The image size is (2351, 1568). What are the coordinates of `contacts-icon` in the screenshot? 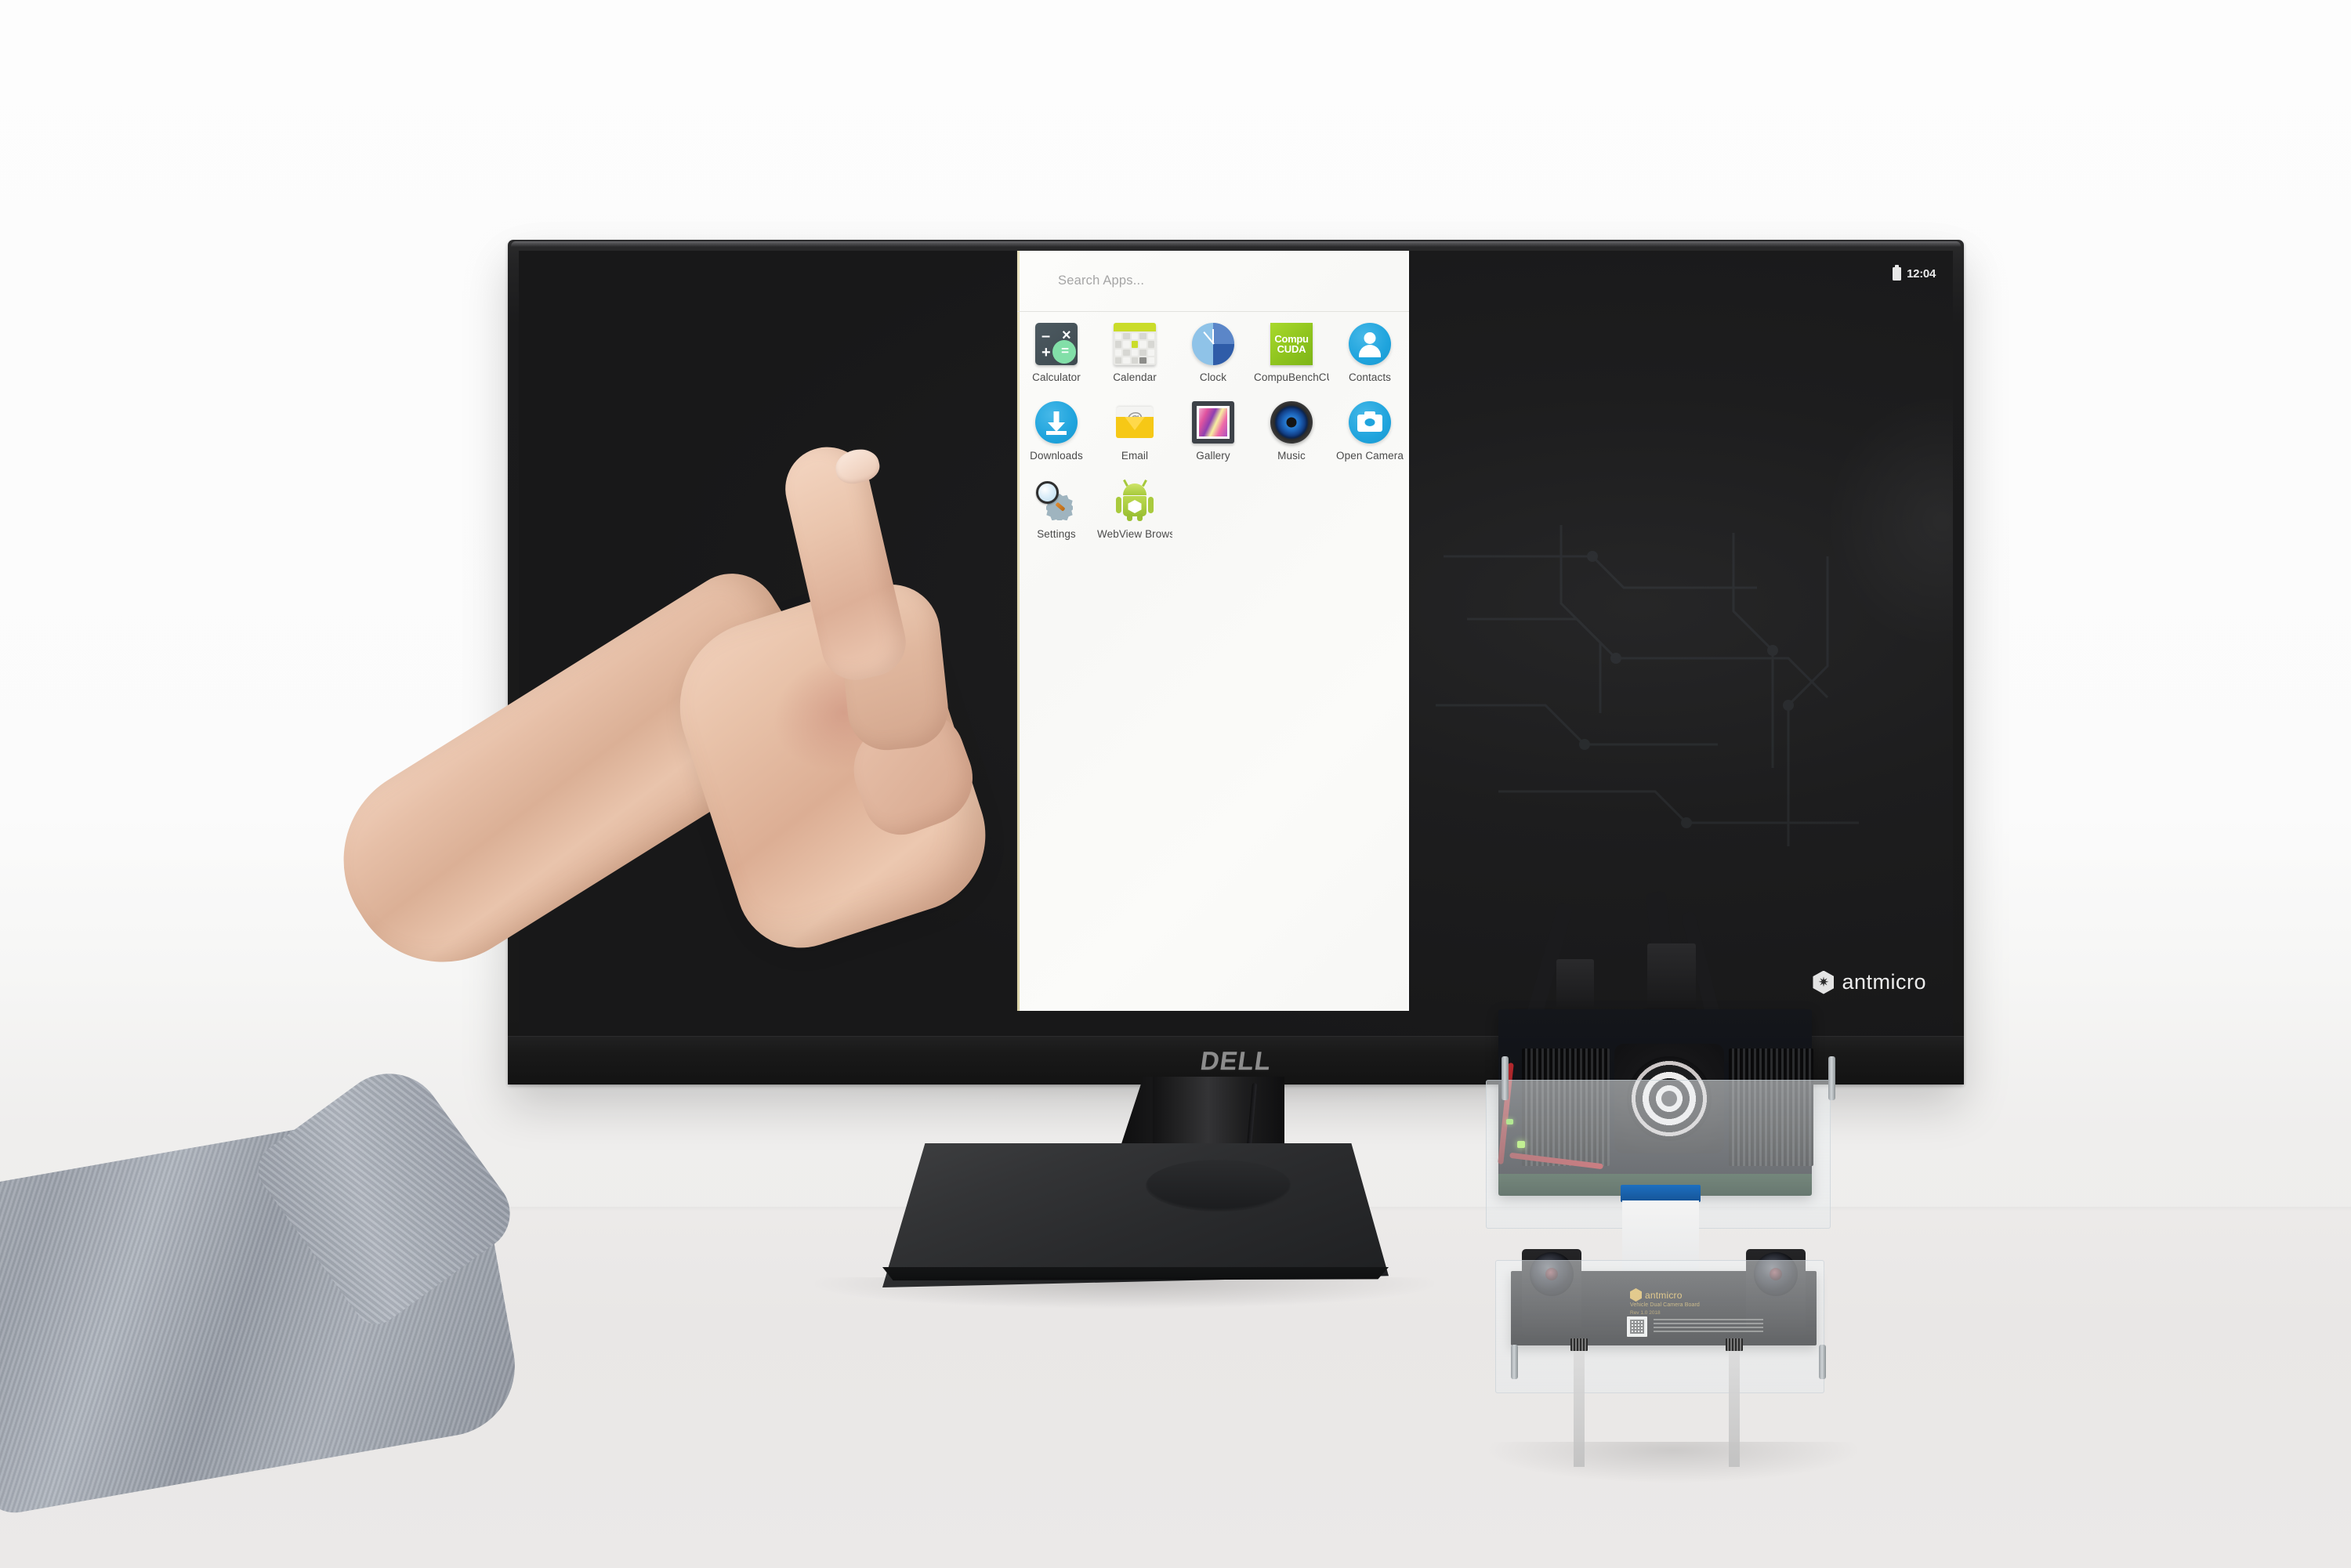 It's located at (1370, 344).